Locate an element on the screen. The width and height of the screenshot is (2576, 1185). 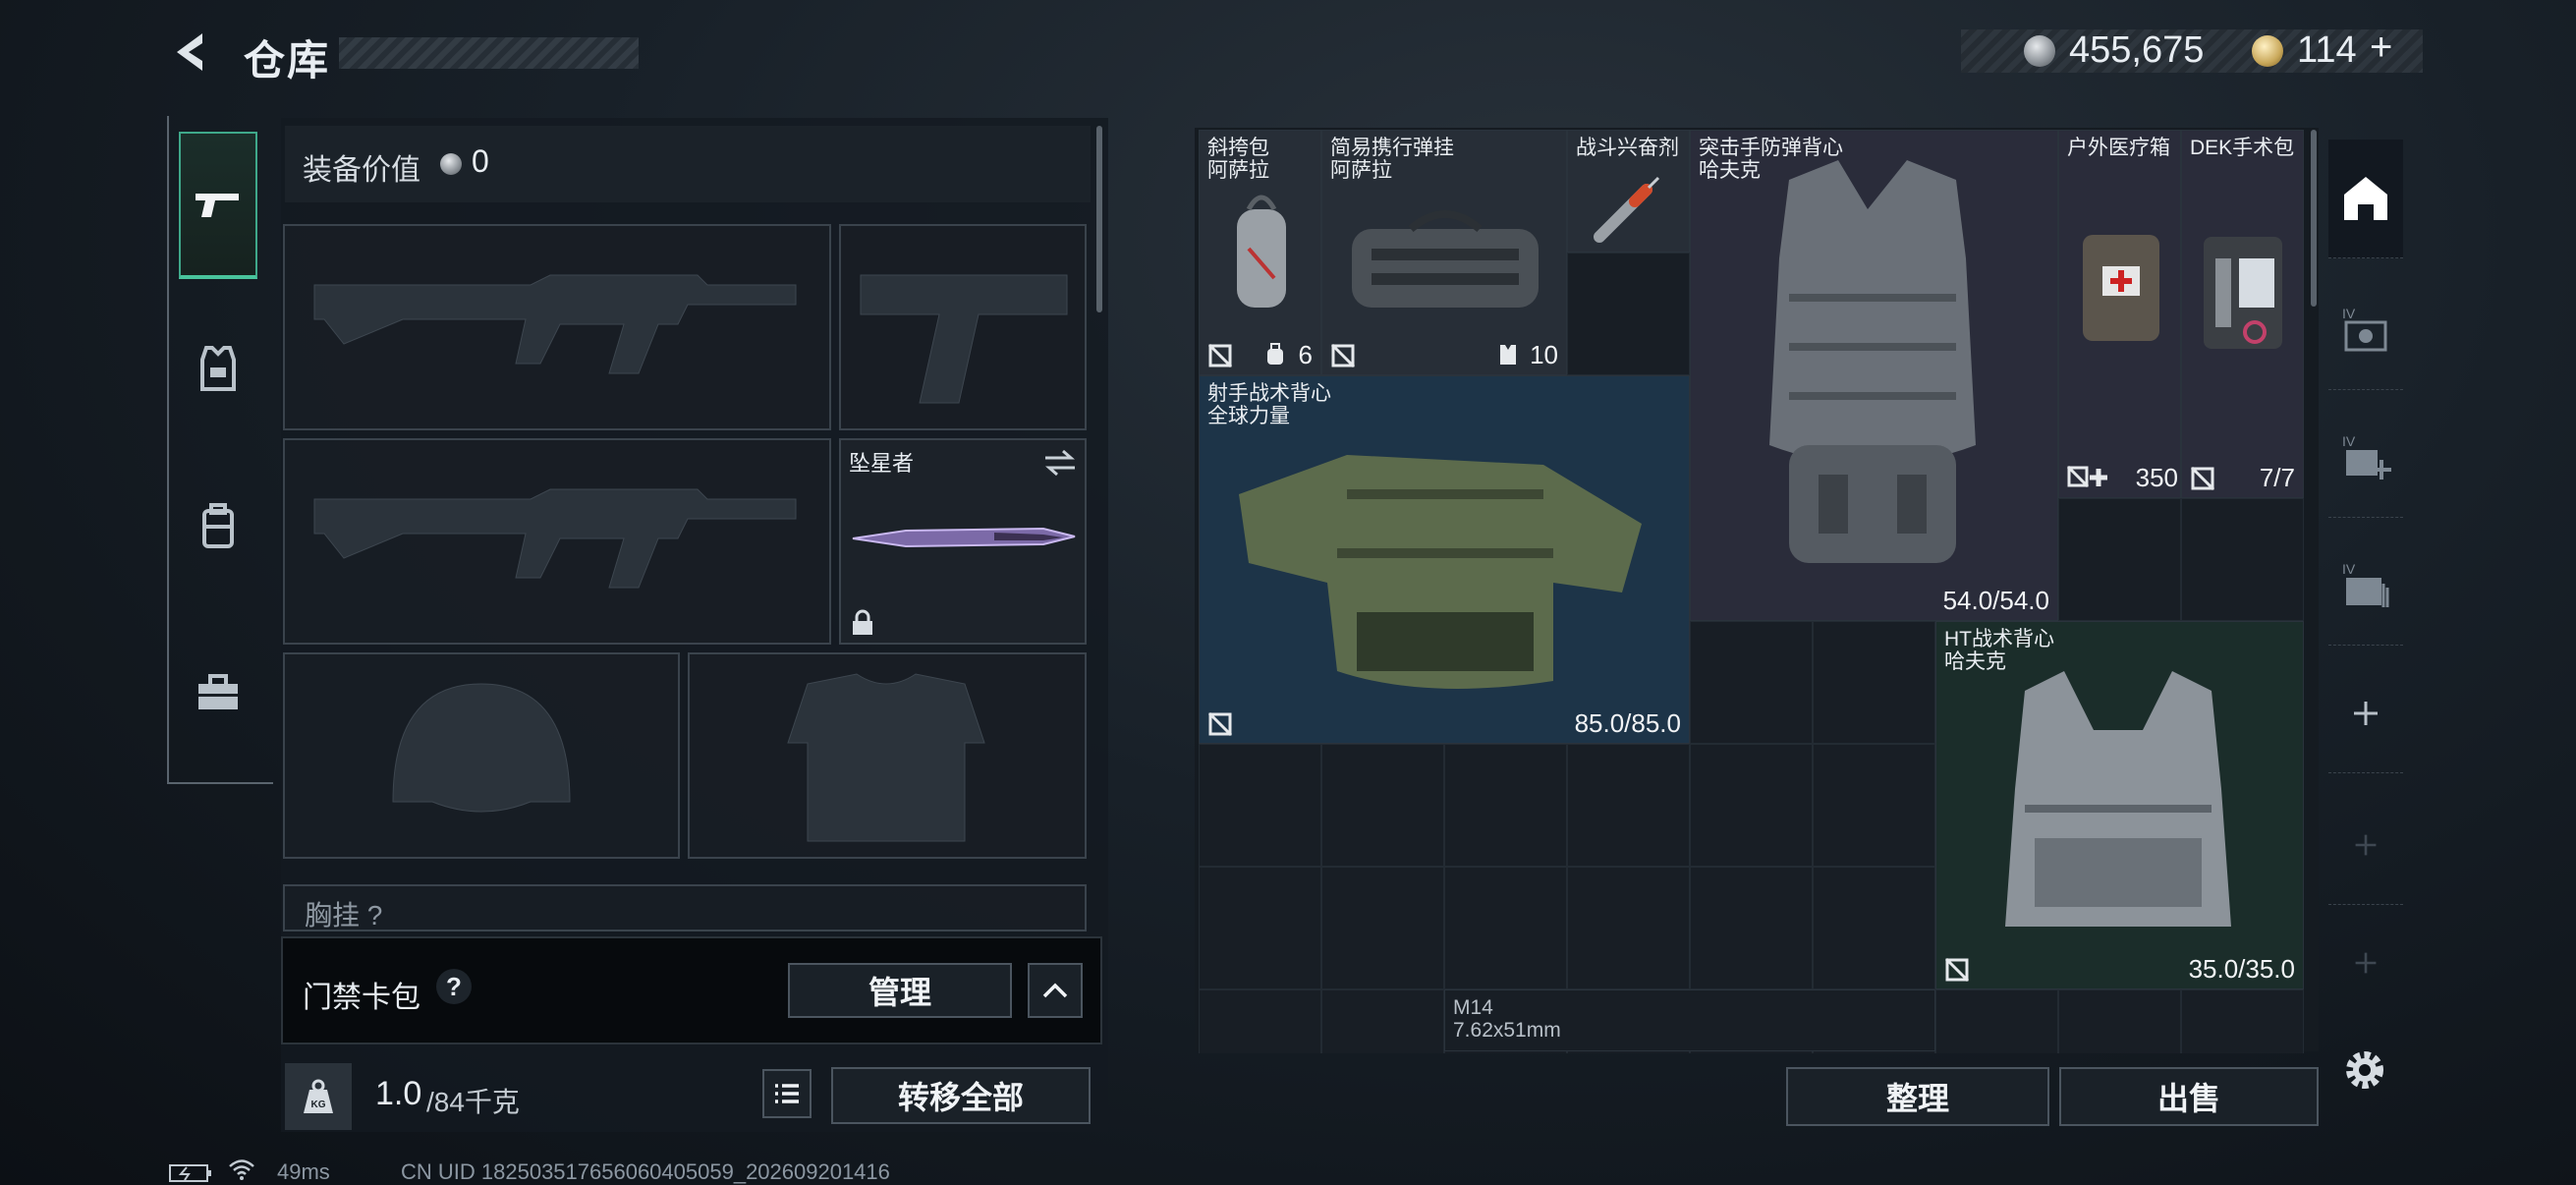
back-arrow-icon is located at coordinates (191, 53).